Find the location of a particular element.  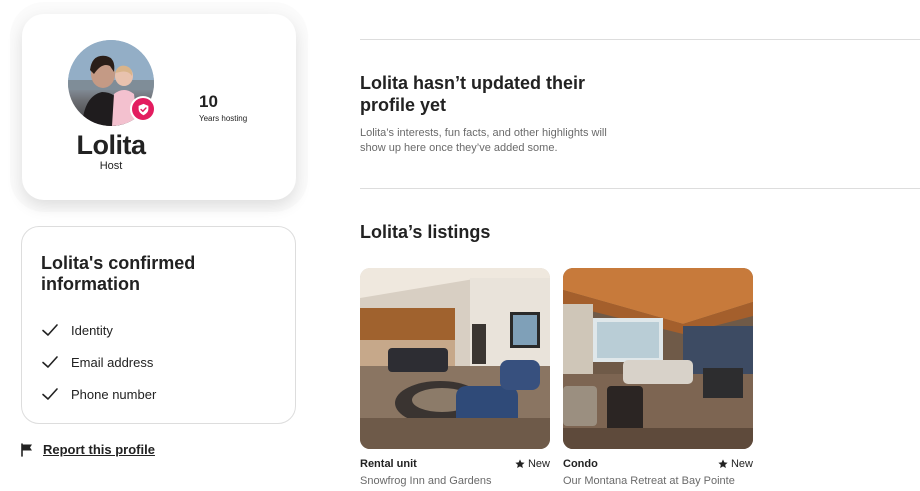

report-profile-label: Report this profile is located at coordinates (99, 449).